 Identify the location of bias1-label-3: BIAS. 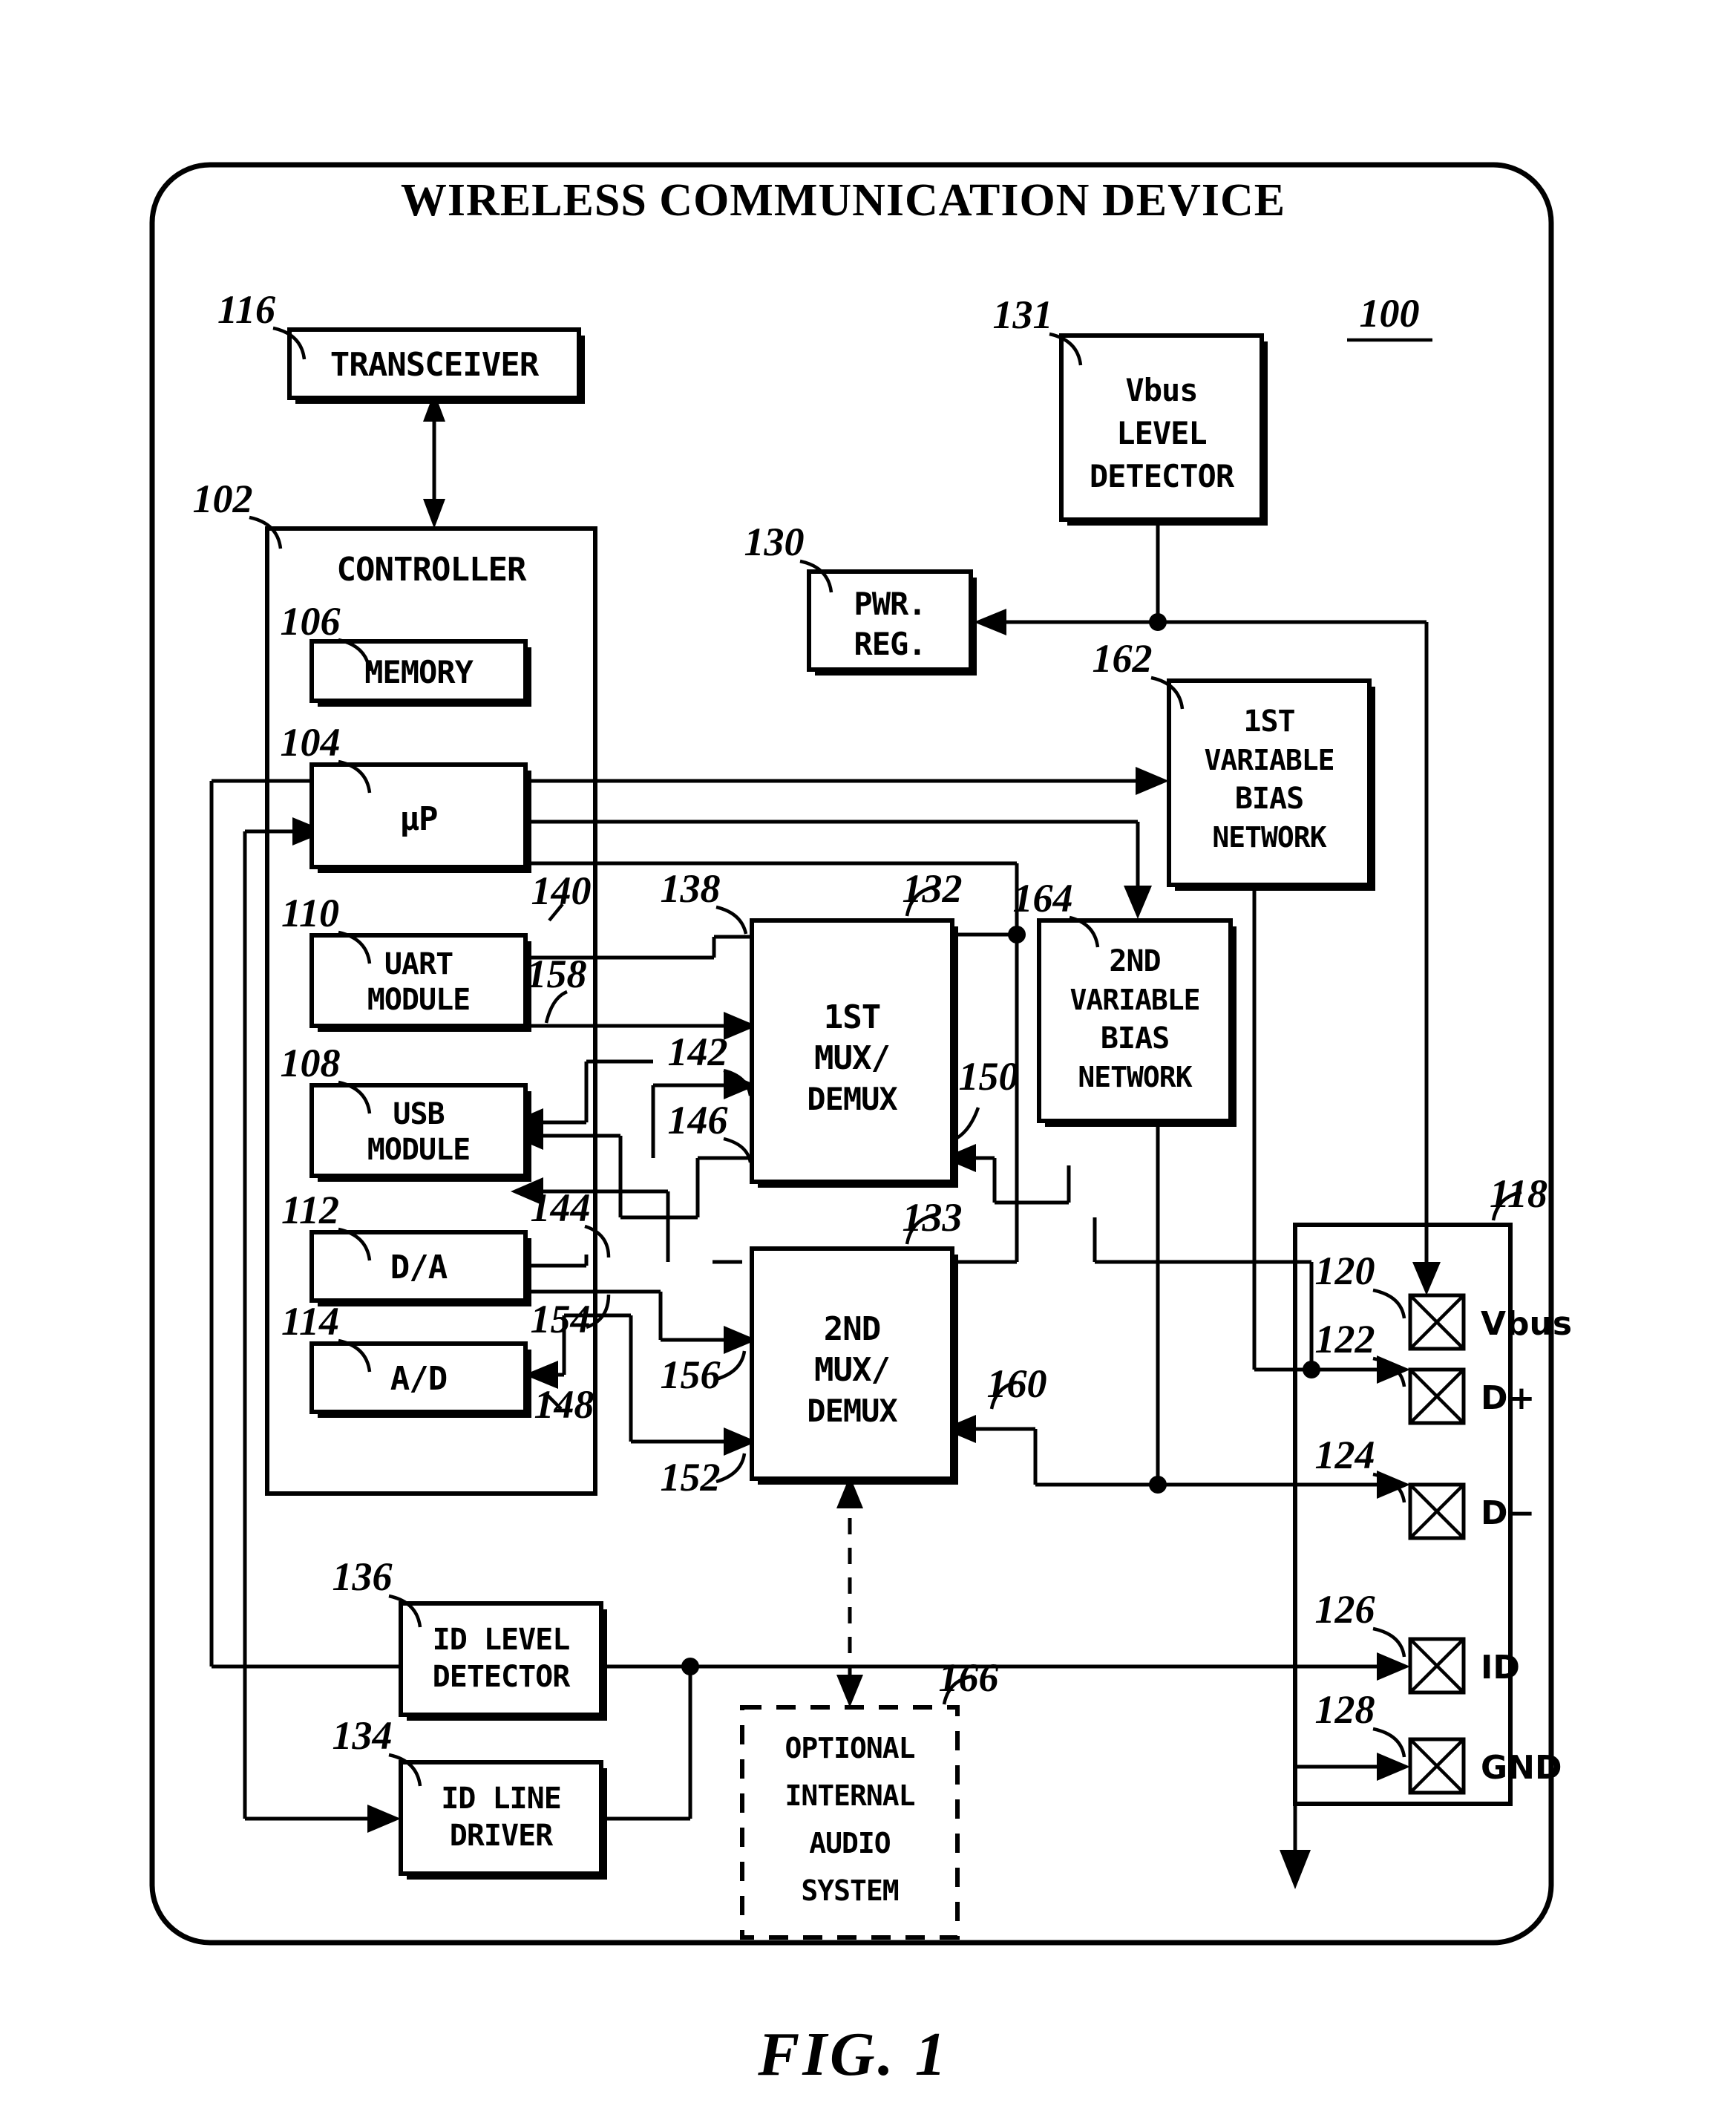
(1269, 799).